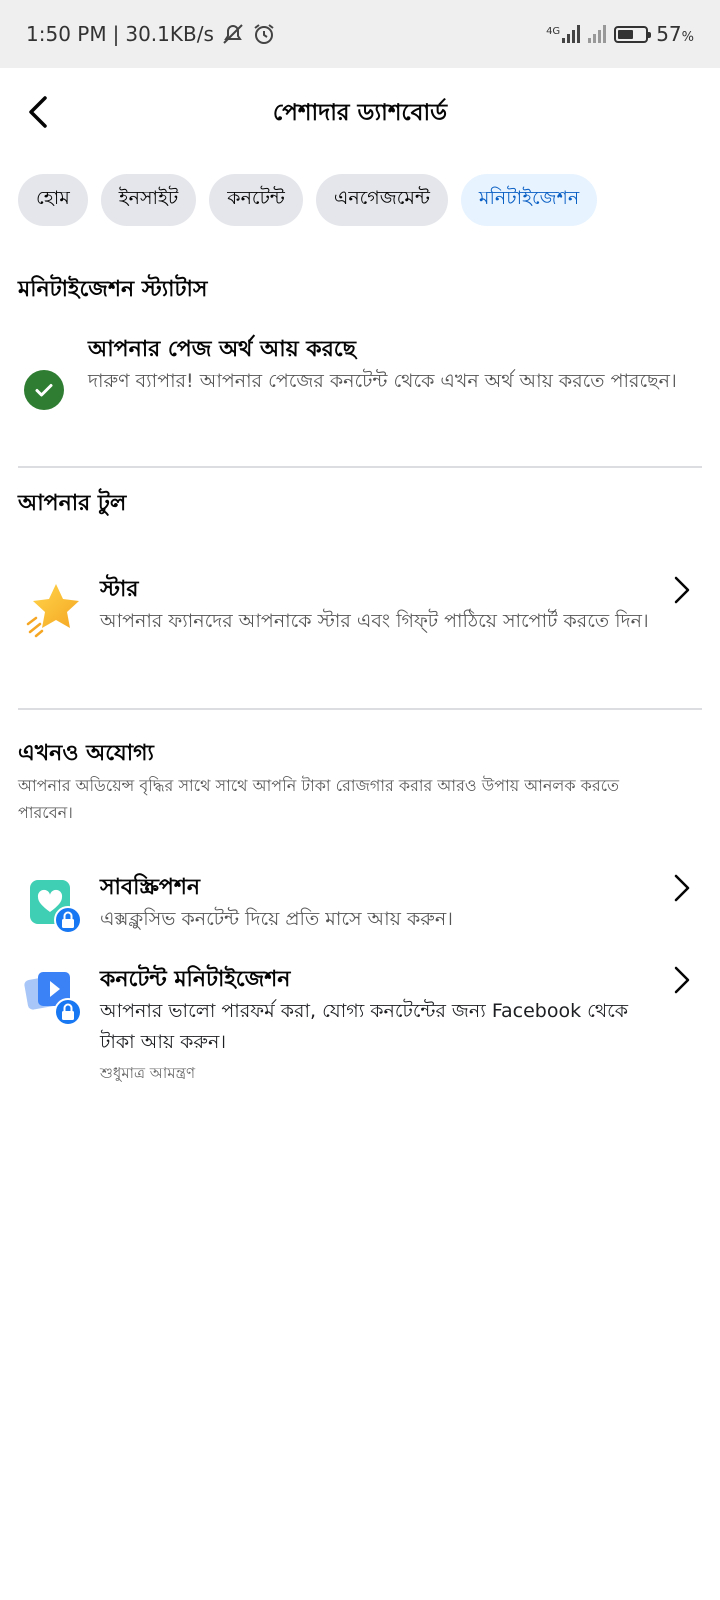 The image size is (720, 1600). Describe the element at coordinates (553, 31) in the screenshot. I see `network-label: 4G` at that location.